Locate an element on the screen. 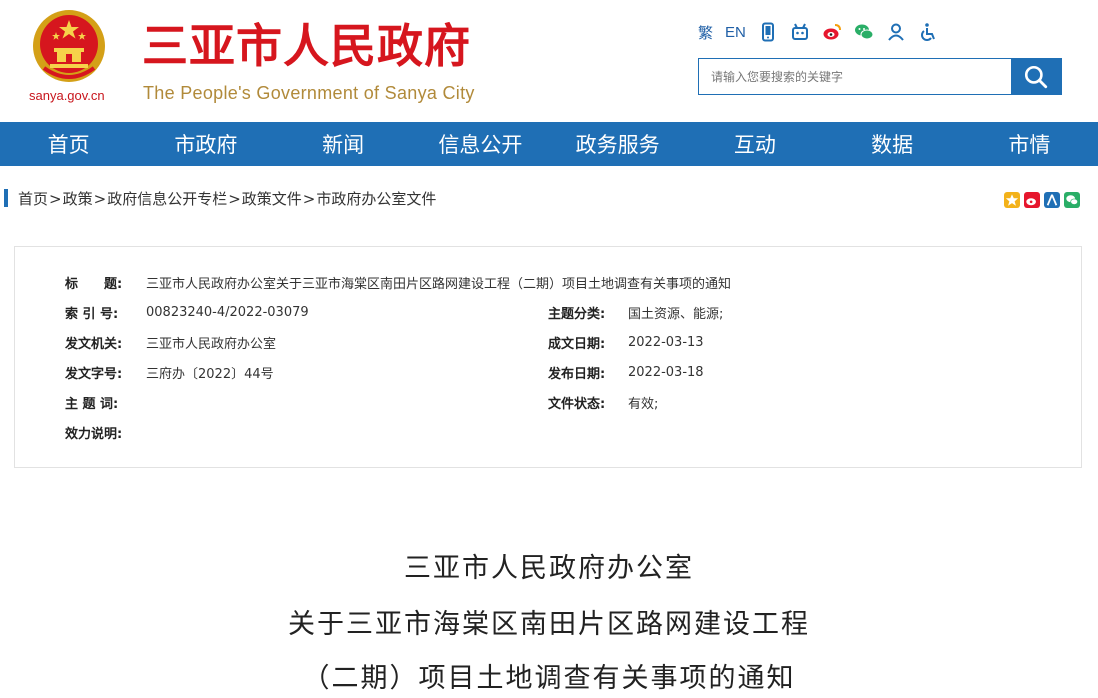  document-title-line-3: （二期）项目土地调查有关事项的通知 is located at coordinates (549, 678).